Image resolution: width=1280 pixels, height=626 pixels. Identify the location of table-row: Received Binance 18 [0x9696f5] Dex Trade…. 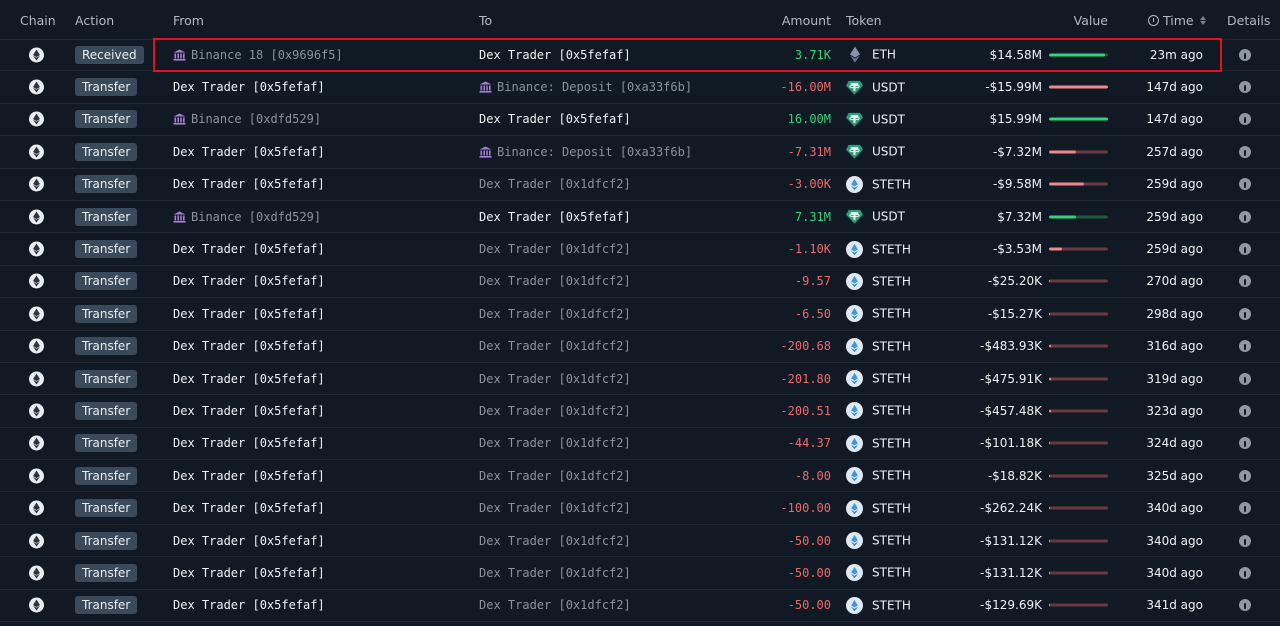
(640, 55).